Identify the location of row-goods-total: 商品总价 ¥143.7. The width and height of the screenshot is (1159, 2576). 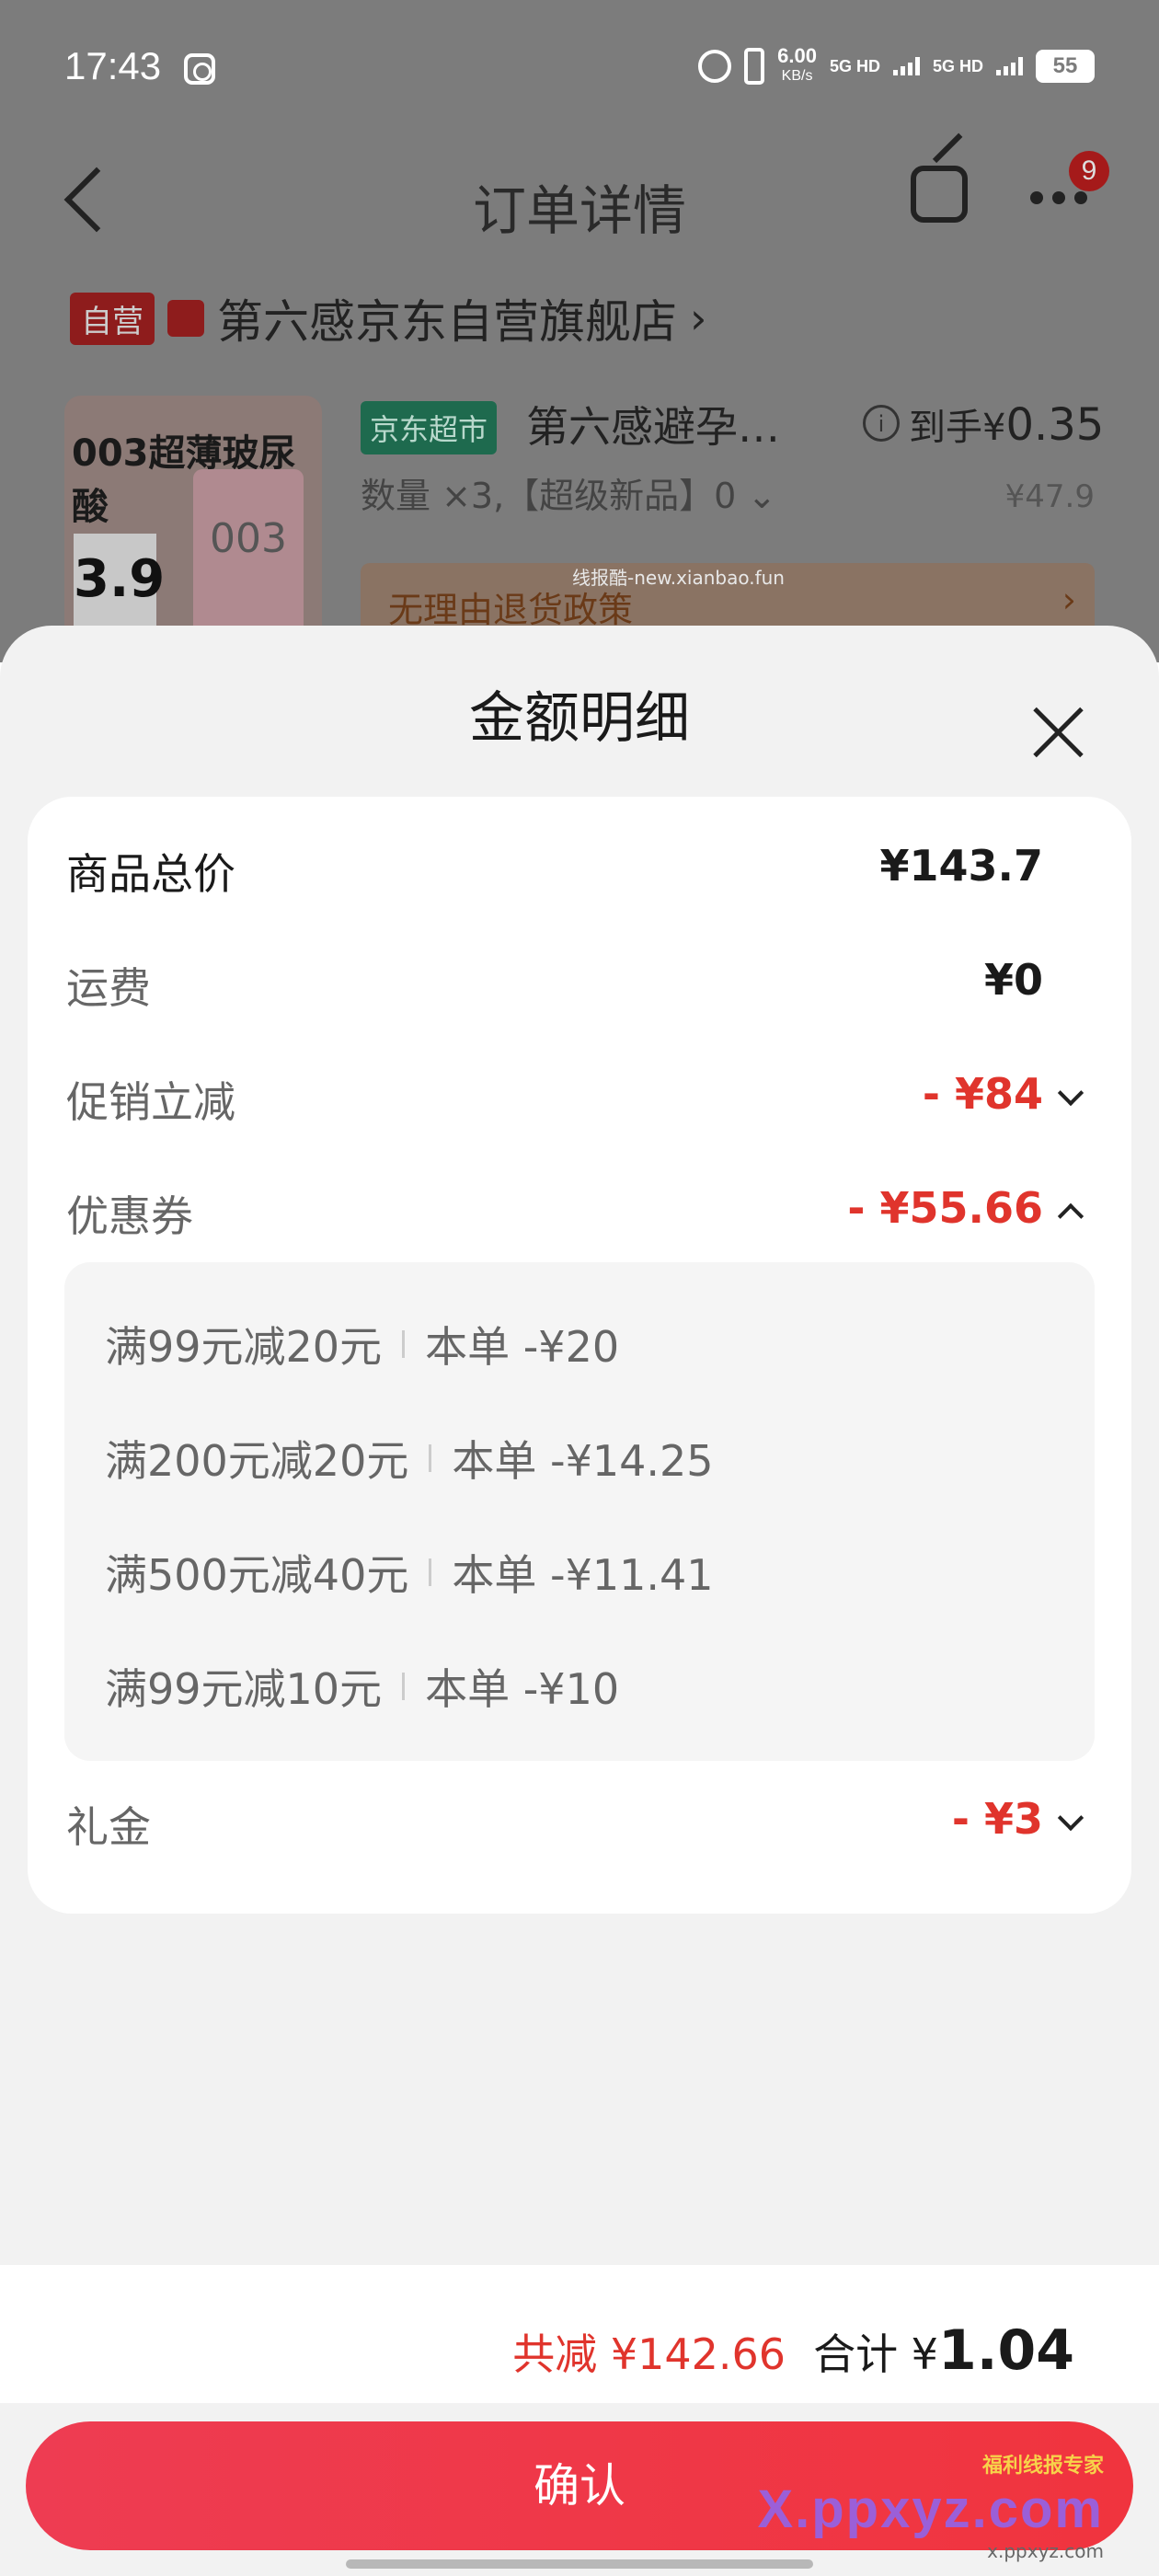
(595, 865).